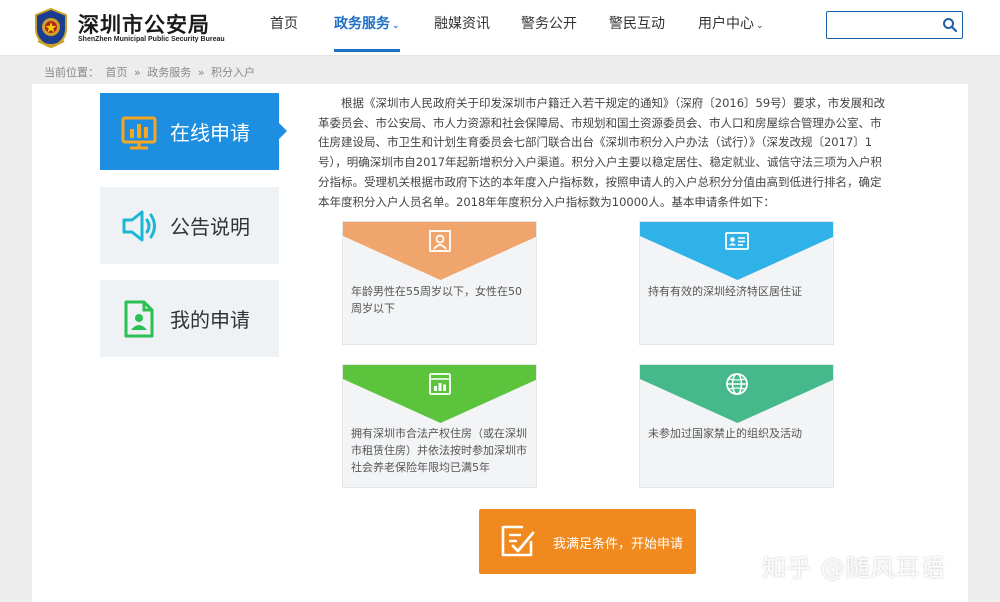  I want to click on tab-my-applications-label: 我的申请, so click(210, 320).